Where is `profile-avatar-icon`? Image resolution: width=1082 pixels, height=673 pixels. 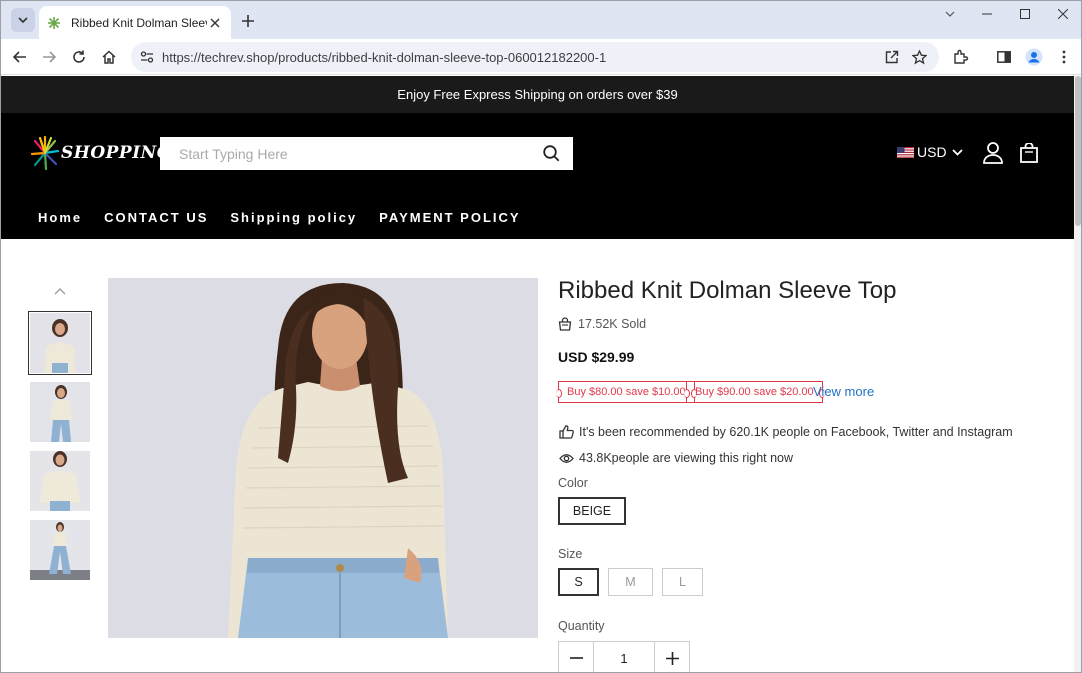 profile-avatar-icon is located at coordinates (1034, 57).